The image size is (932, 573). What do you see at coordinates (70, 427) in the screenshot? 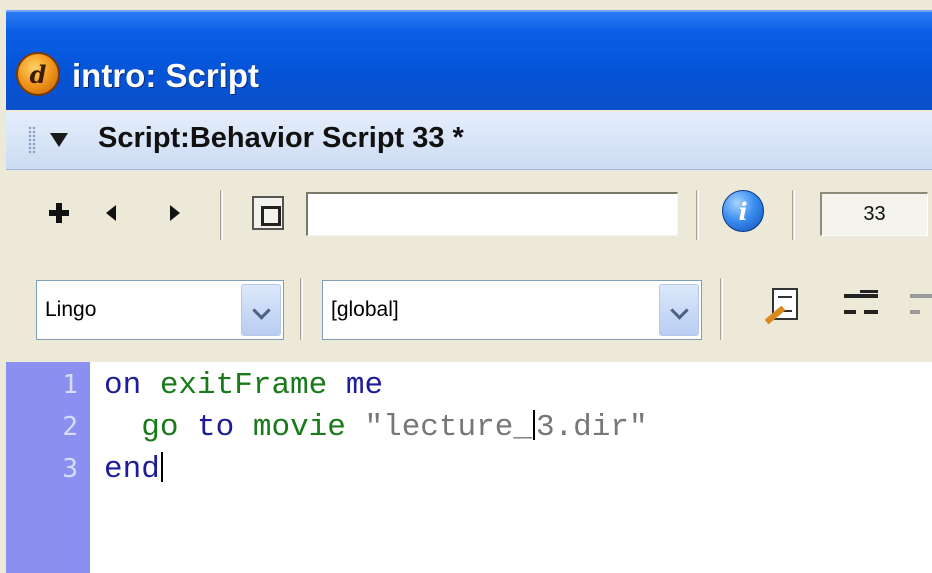
I see `line-number: 2` at bounding box center [70, 427].